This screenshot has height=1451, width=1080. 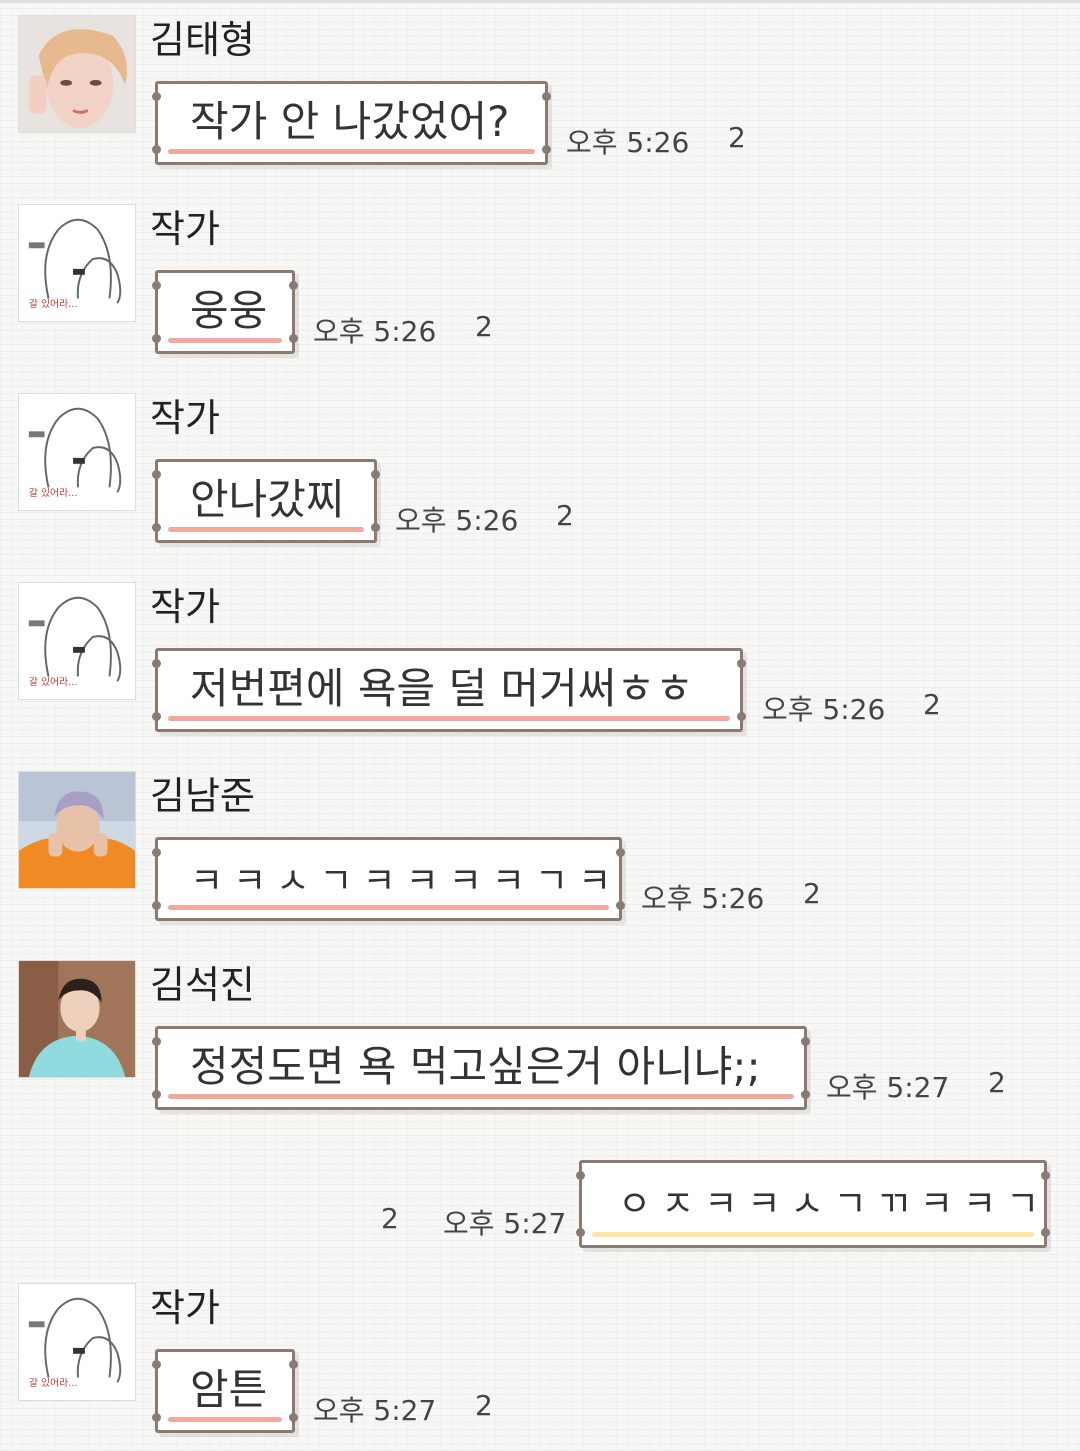 I want to click on top-divider, so click(x=540, y=1).